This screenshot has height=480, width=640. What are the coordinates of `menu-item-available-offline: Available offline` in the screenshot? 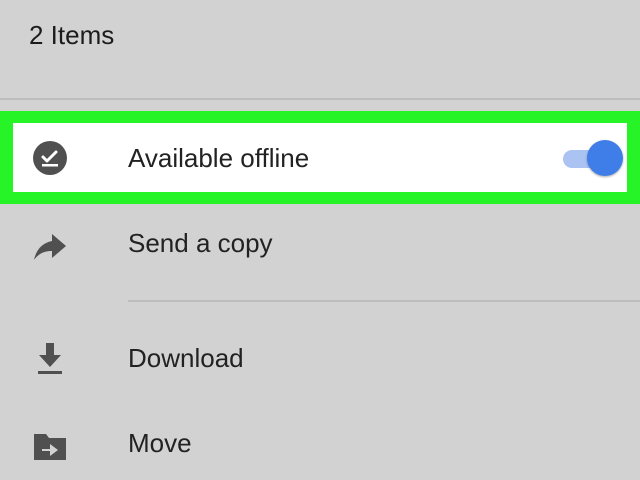 It's located at (320, 157).